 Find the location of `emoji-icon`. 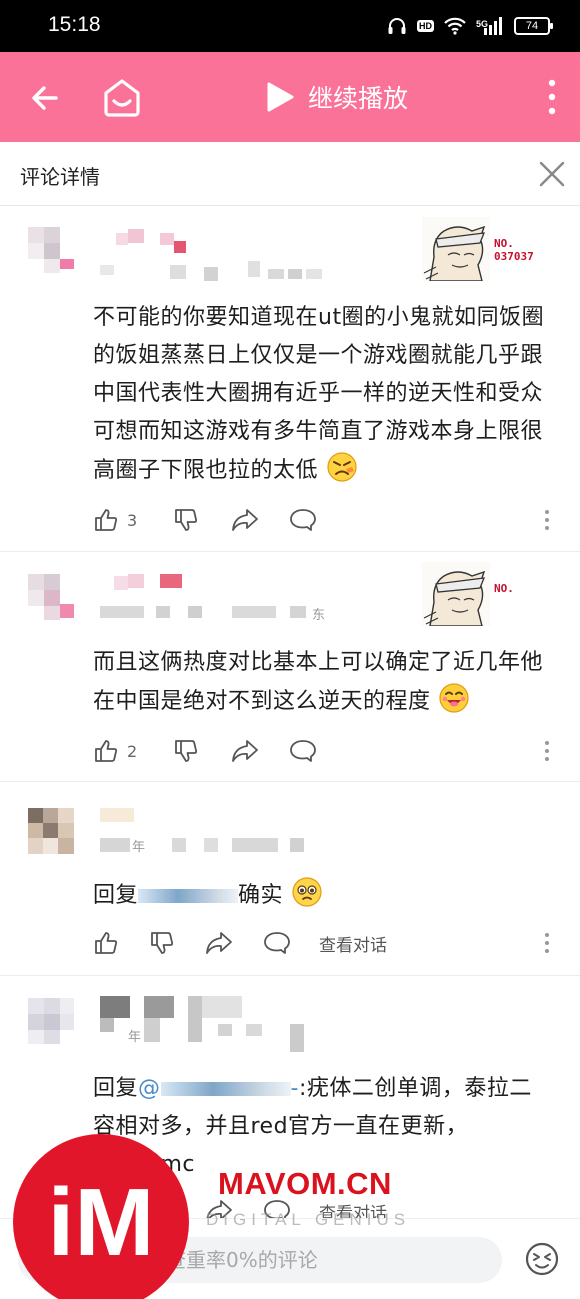

emoji-icon is located at coordinates (542, 1259).